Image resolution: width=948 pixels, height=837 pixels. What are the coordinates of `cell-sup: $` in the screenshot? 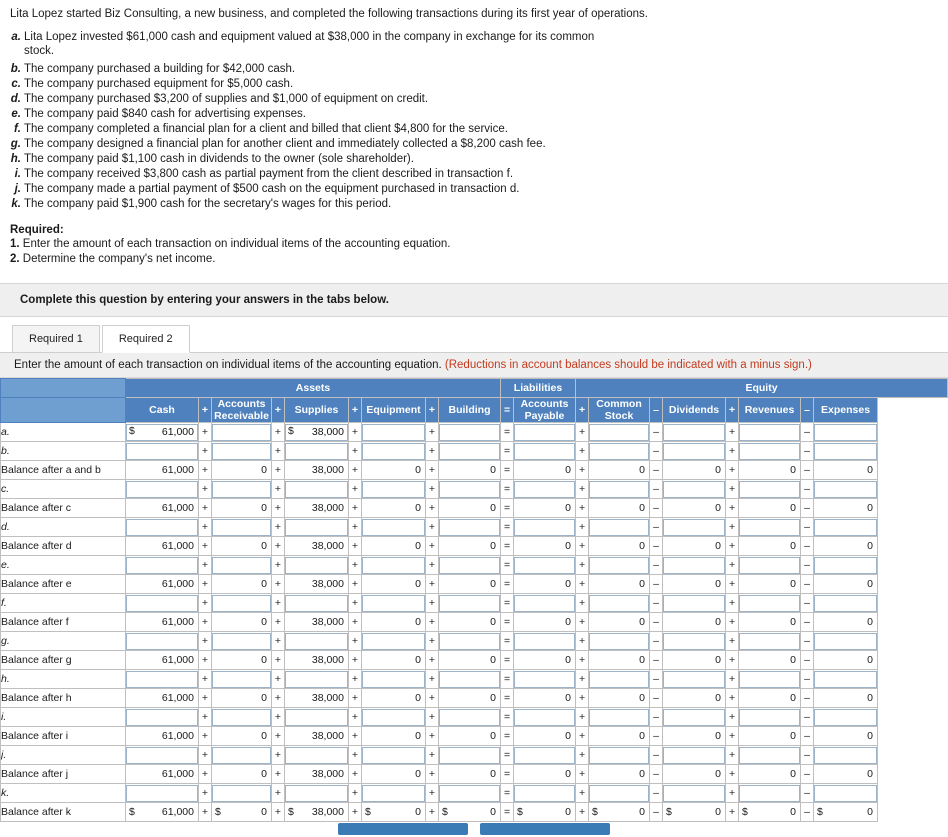 It's located at (316, 432).